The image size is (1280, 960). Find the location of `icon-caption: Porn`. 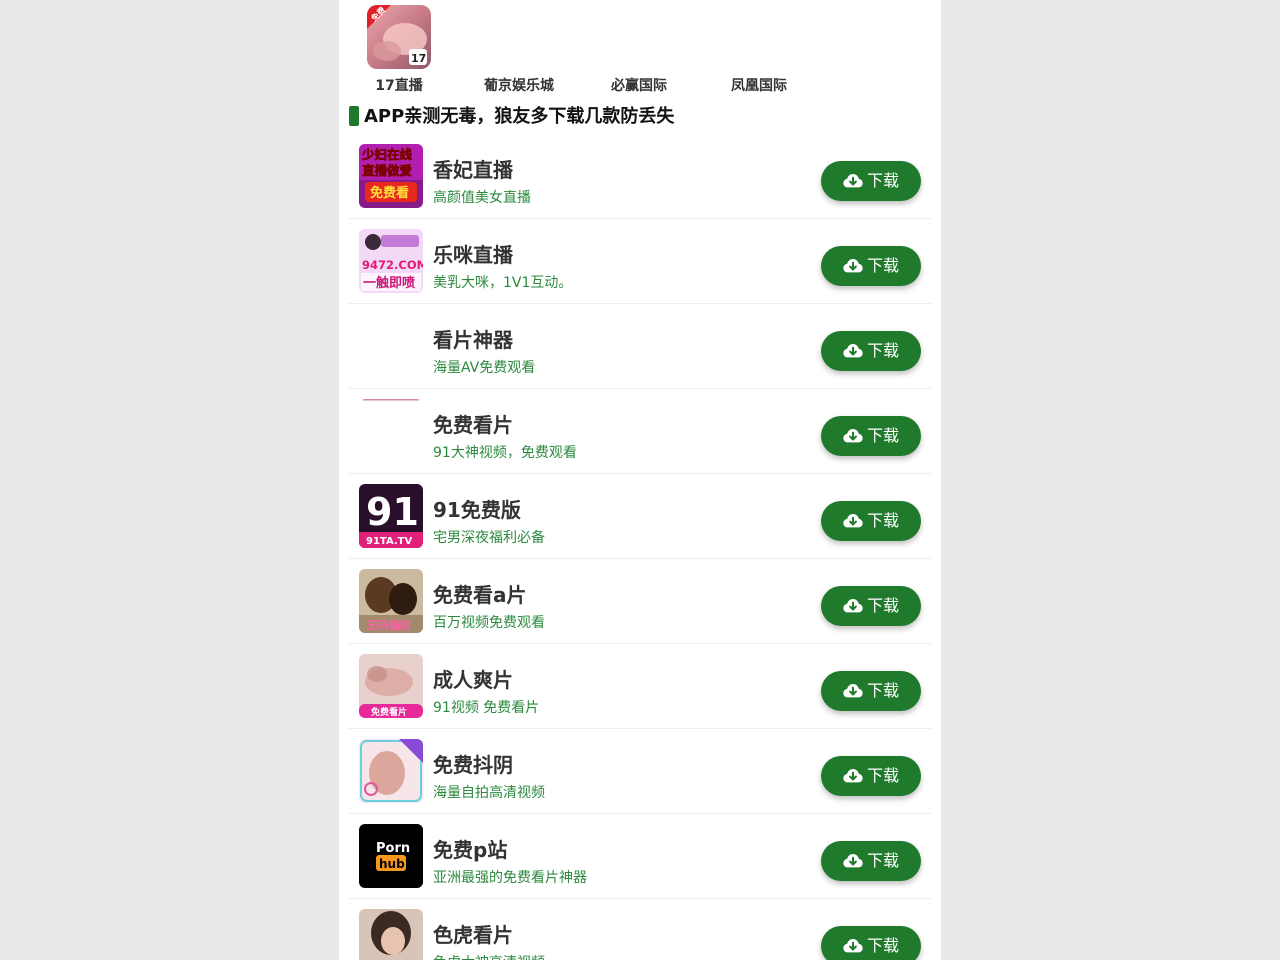

icon-caption: Porn is located at coordinates (393, 848).